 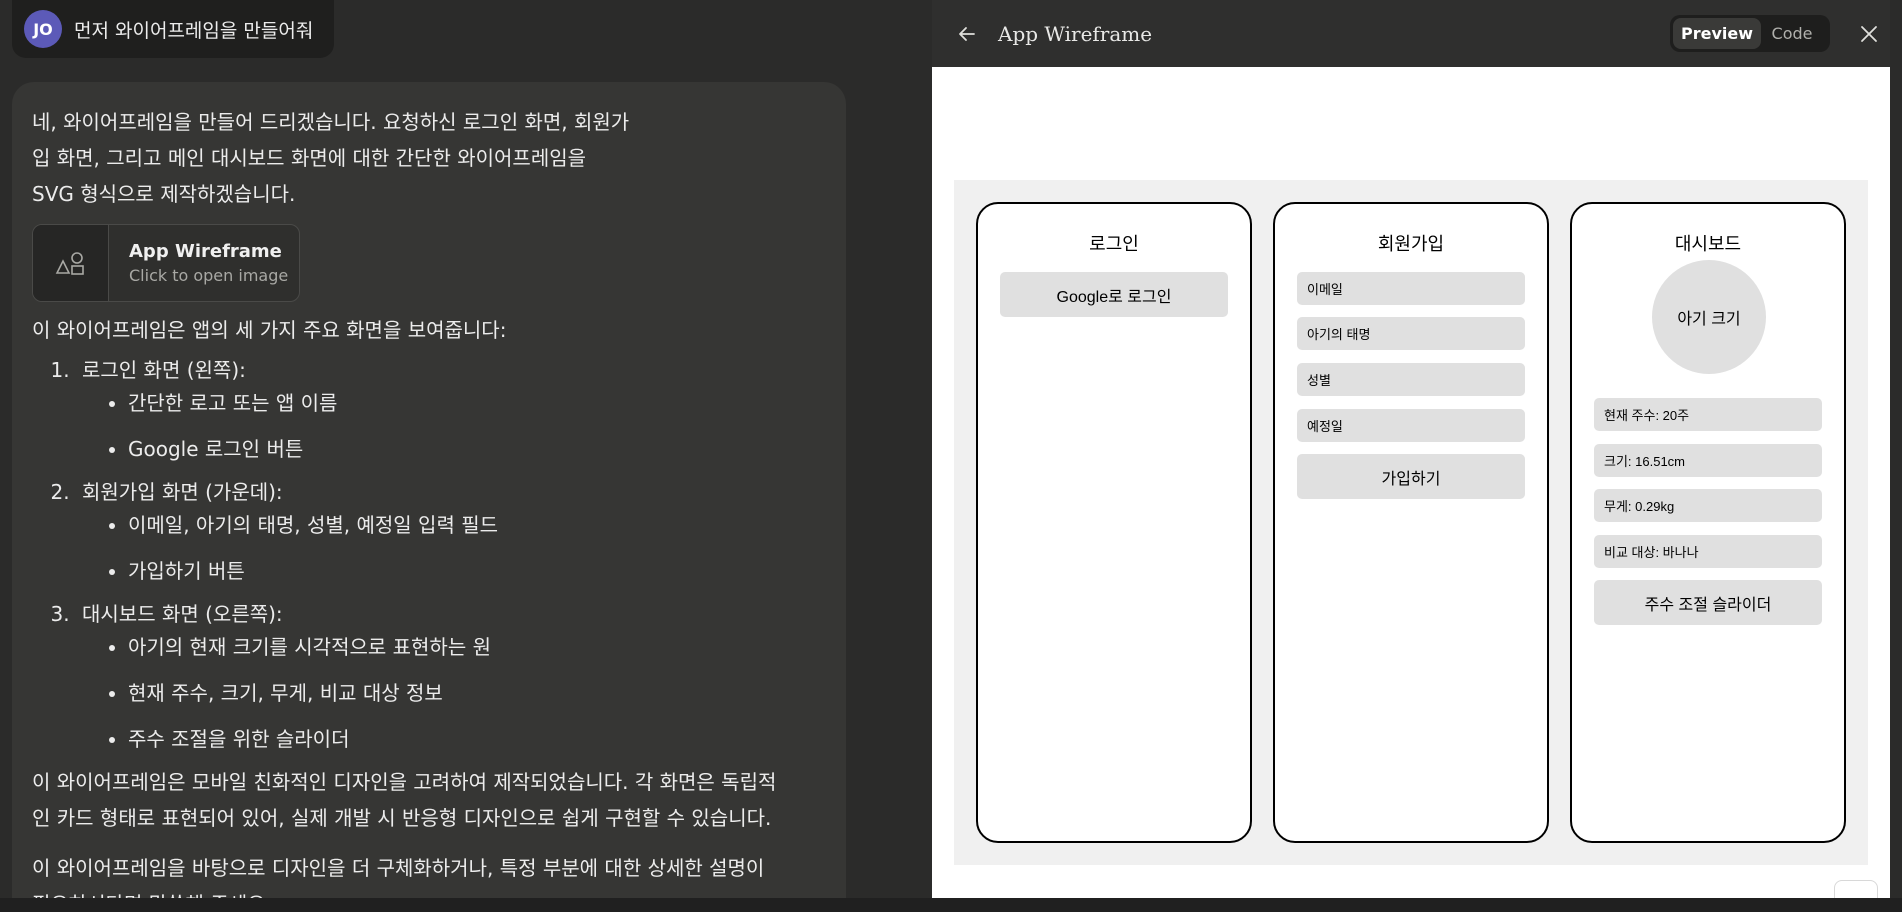 What do you see at coordinates (71, 263) in the screenshot?
I see `shapes-icon` at bounding box center [71, 263].